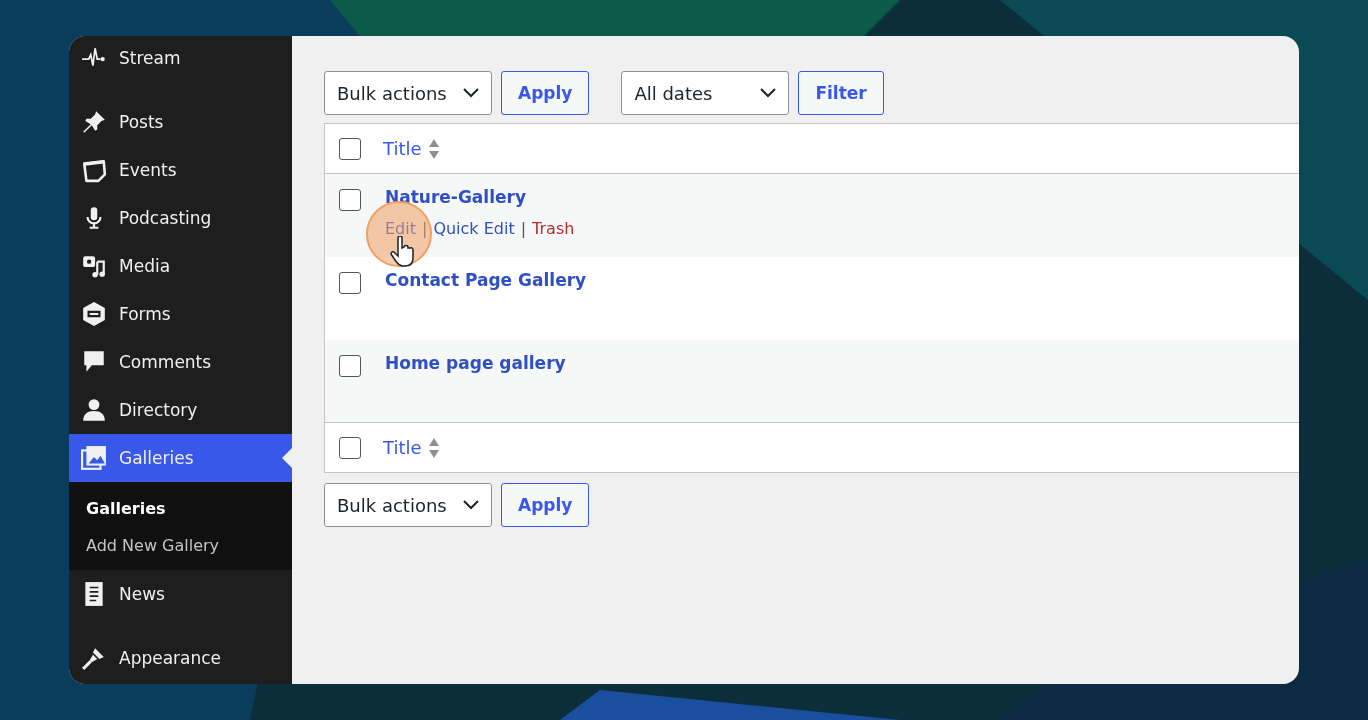 The image size is (1368, 720). What do you see at coordinates (180, 658) in the screenshot?
I see `sidebar-item: Appearance` at bounding box center [180, 658].